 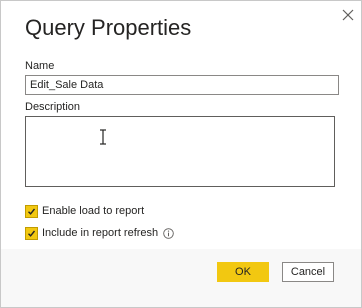 I want to click on enable-load-checkbox, so click(x=31, y=211).